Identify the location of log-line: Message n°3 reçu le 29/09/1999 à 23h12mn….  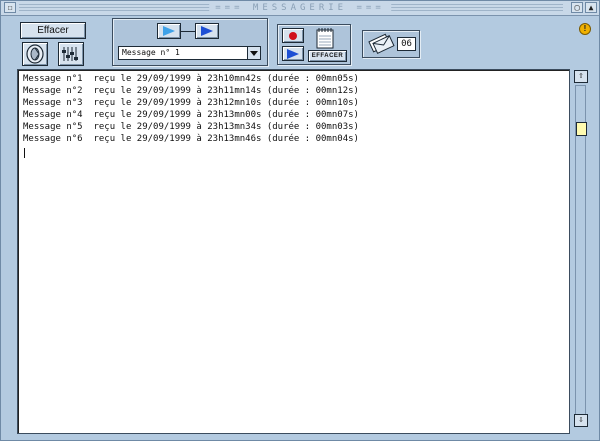
(191, 103).